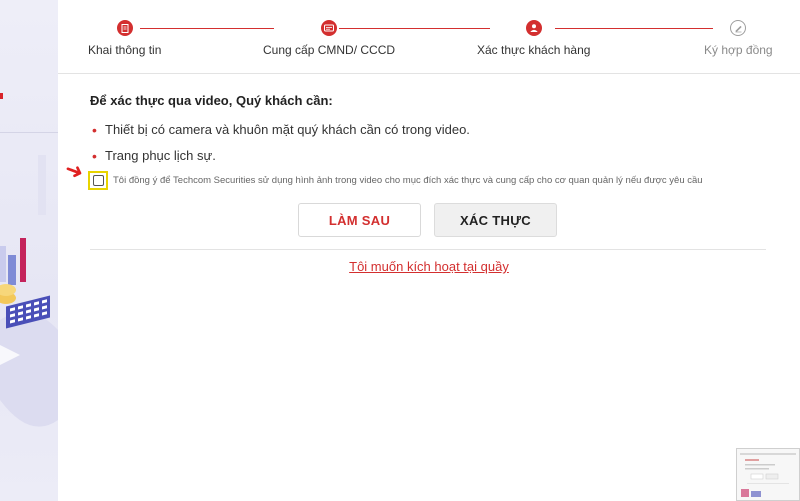 The width and height of the screenshot is (800, 501). What do you see at coordinates (125, 50) in the screenshot?
I see `step-label: Khai thông tin` at bounding box center [125, 50].